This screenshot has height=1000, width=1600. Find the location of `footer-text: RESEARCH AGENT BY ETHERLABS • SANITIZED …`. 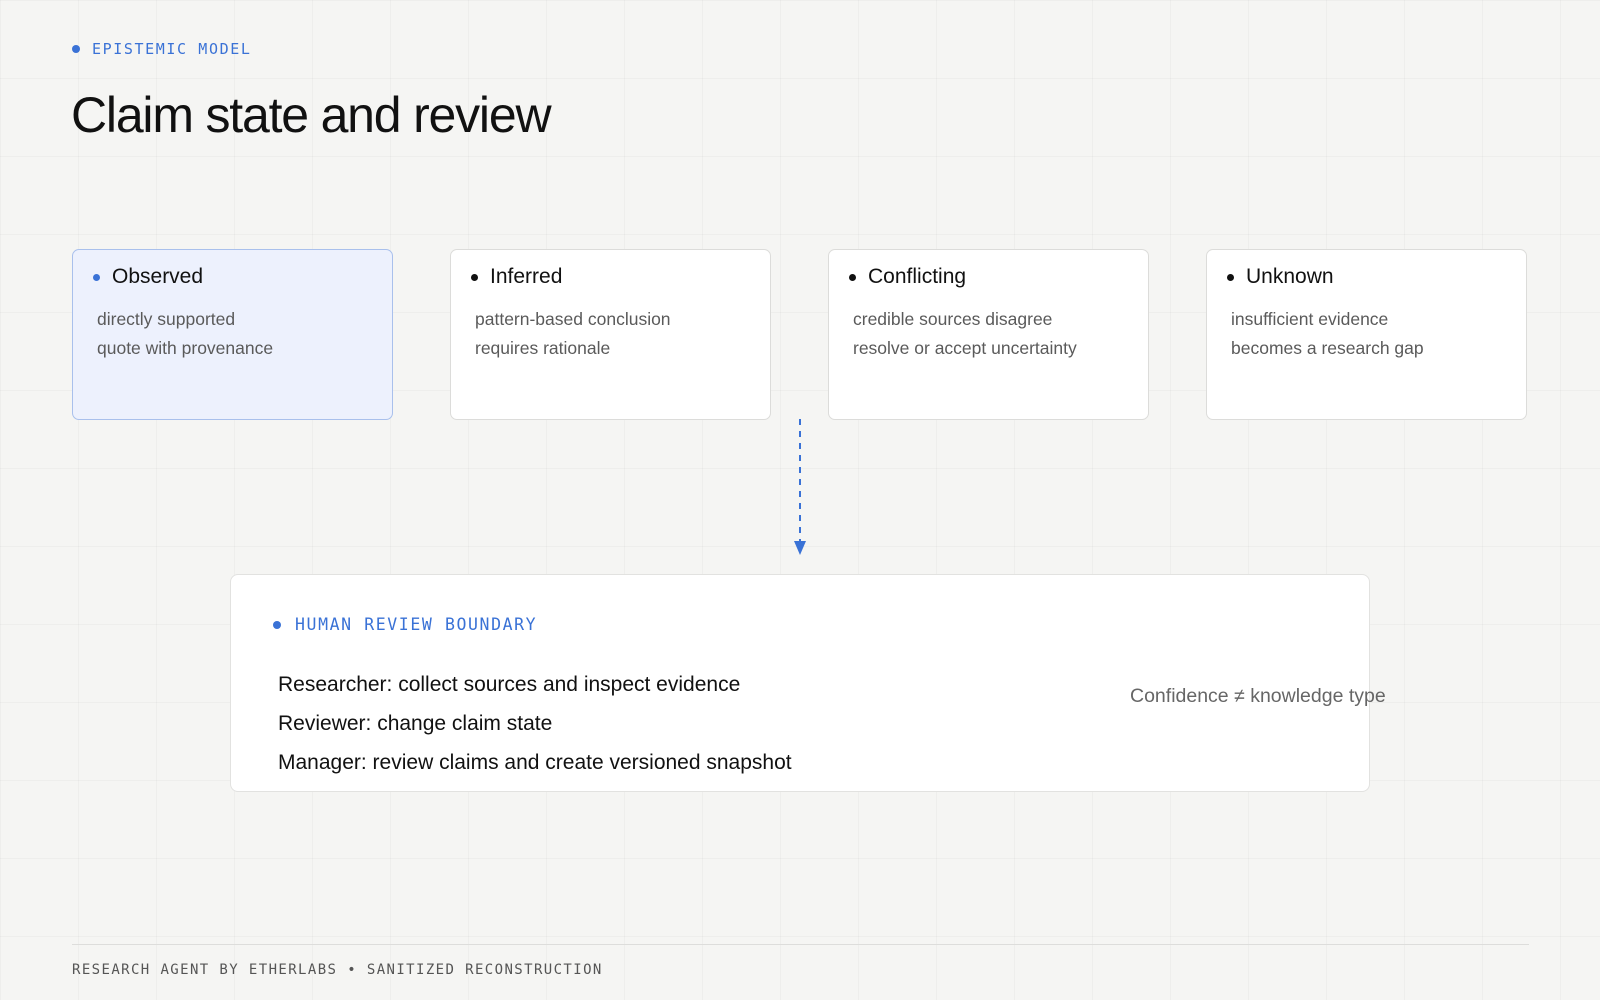

footer-text: RESEARCH AGENT BY ETHERLABS • SANITIZED … is located at coordinates (337, 970).